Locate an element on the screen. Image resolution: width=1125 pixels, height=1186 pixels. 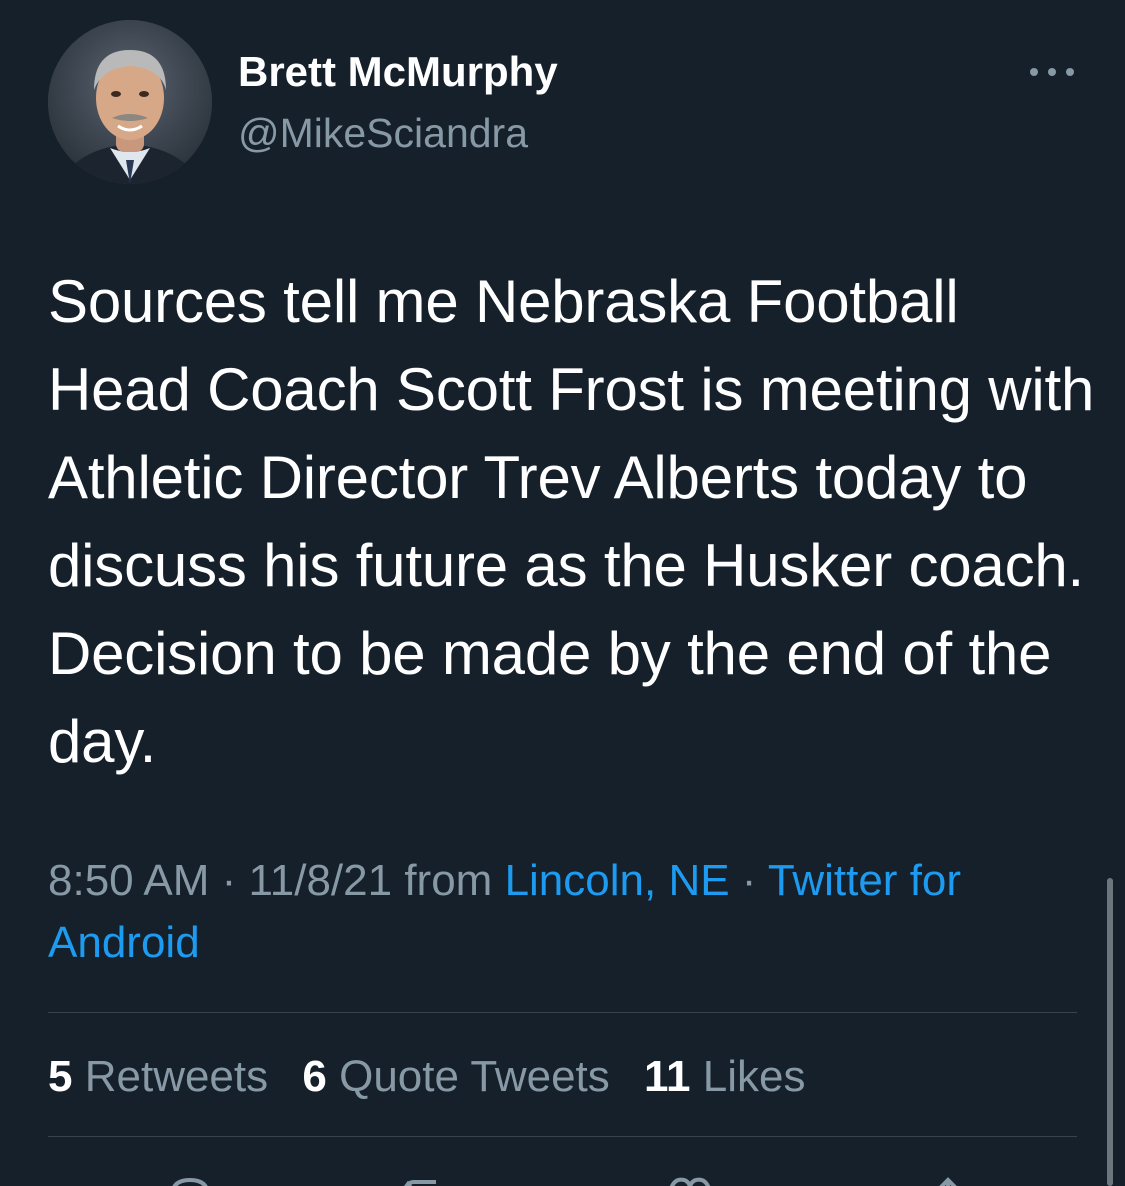
quote-tweets-stat: 6 Quote Tweets is located at coordinates (455, 1076).